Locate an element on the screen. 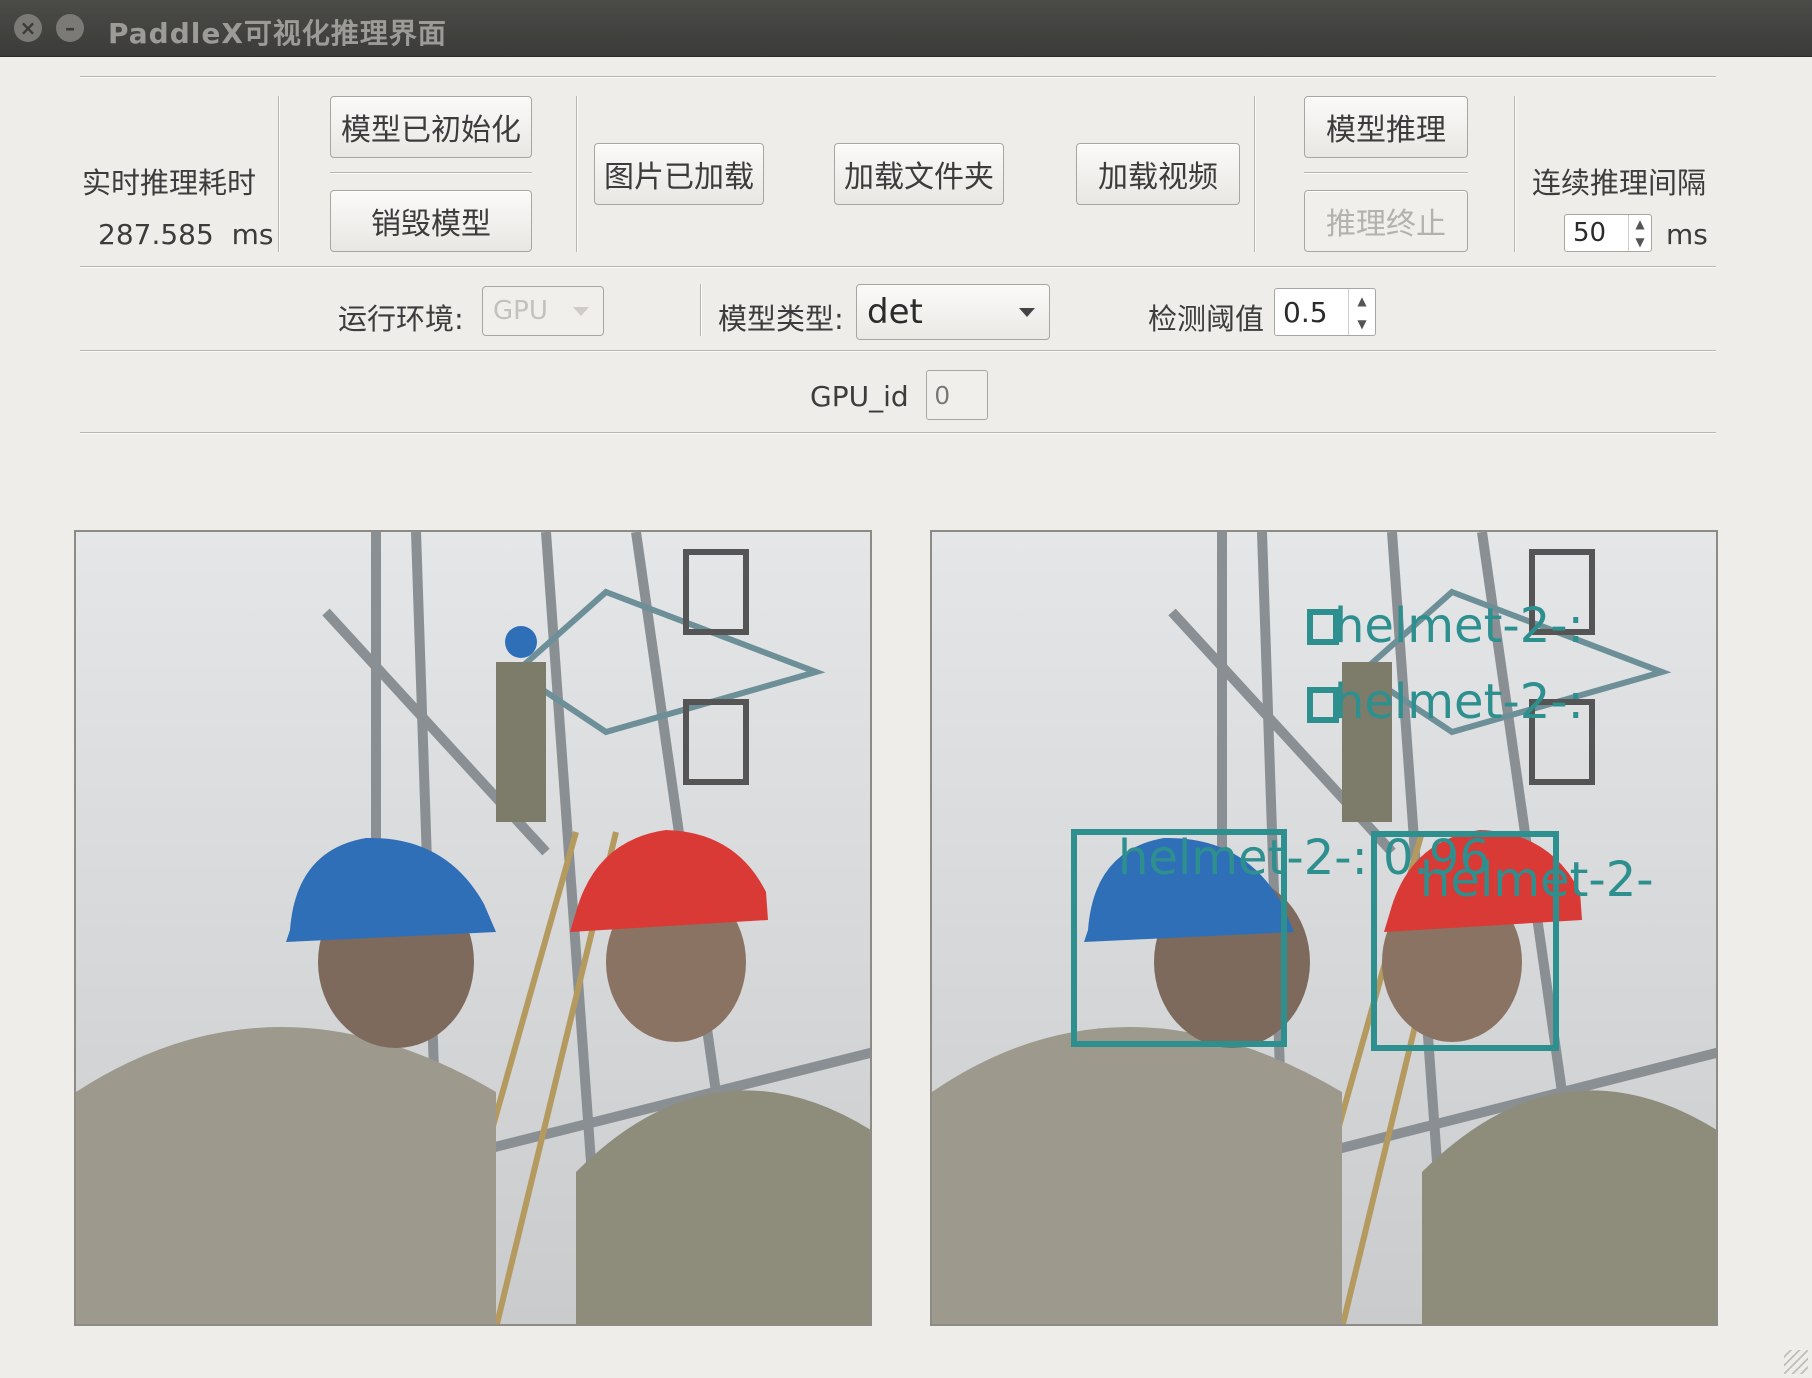  infer-stop-button: 推理终止 is located at coordinates (1386, 221).